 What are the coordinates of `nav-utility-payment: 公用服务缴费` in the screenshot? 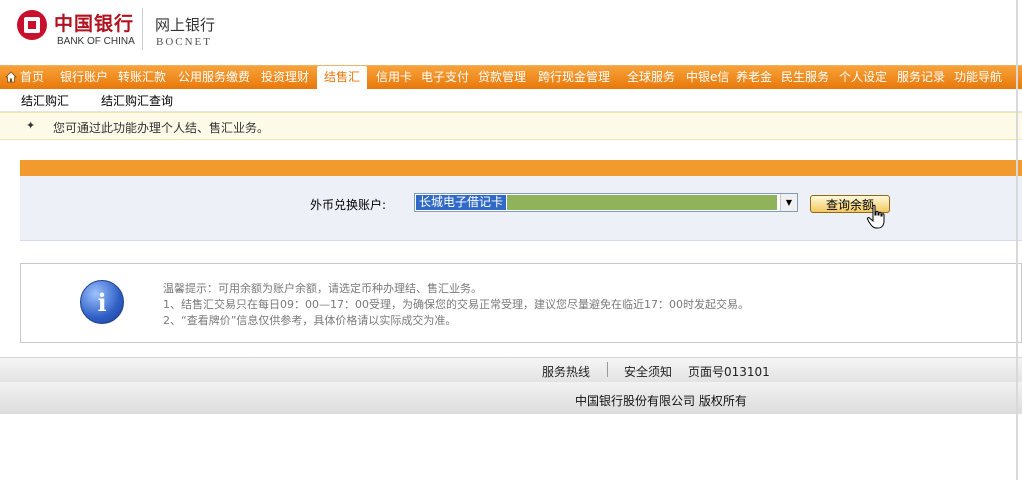 It's located at (214, 77).